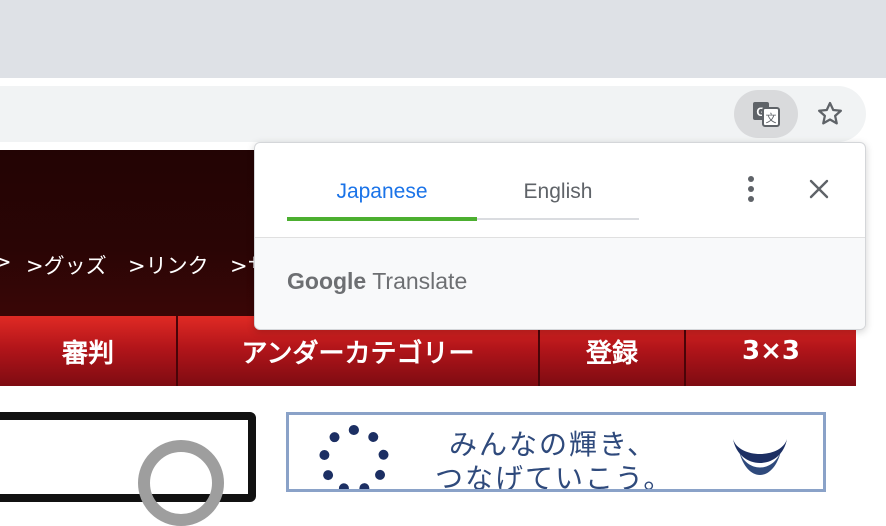 Image resolution: width=886 pixels, height=526 pixels. What do you see at coordinates (420, 281) in the screenshot?
I see `brand-translate: Translate` at bounding box center [420, 281].